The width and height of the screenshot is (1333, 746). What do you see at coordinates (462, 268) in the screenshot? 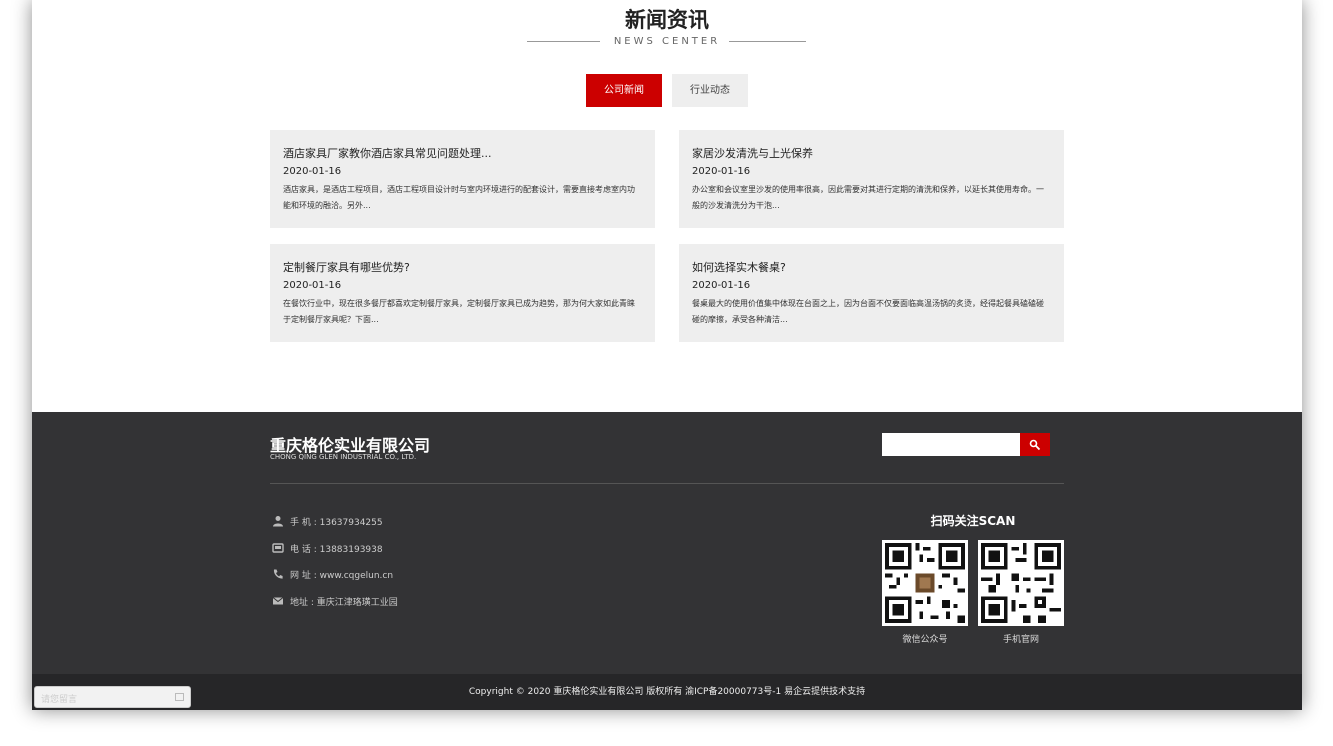
I see `news-card-title: 定制餐厅家具有哪些优势?` at bounding box center [462, 268].